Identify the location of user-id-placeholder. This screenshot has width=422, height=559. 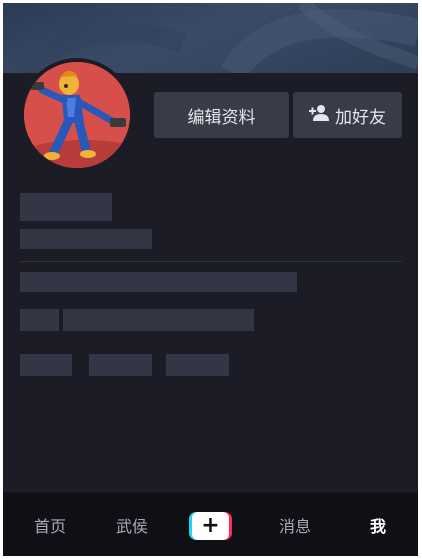
(86, 239).